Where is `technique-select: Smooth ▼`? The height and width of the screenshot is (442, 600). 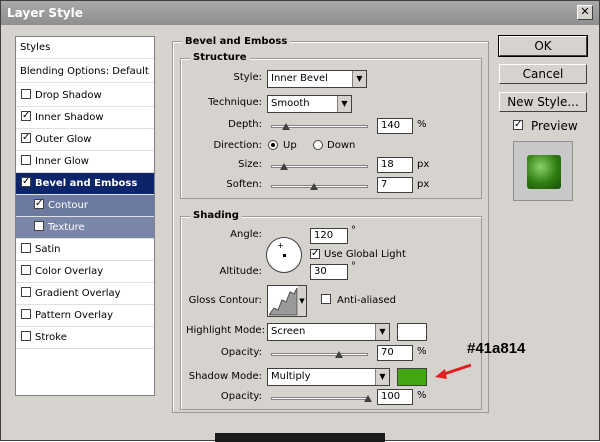 technique-select: Smooth ▼ is located at coordinates (309, 104).